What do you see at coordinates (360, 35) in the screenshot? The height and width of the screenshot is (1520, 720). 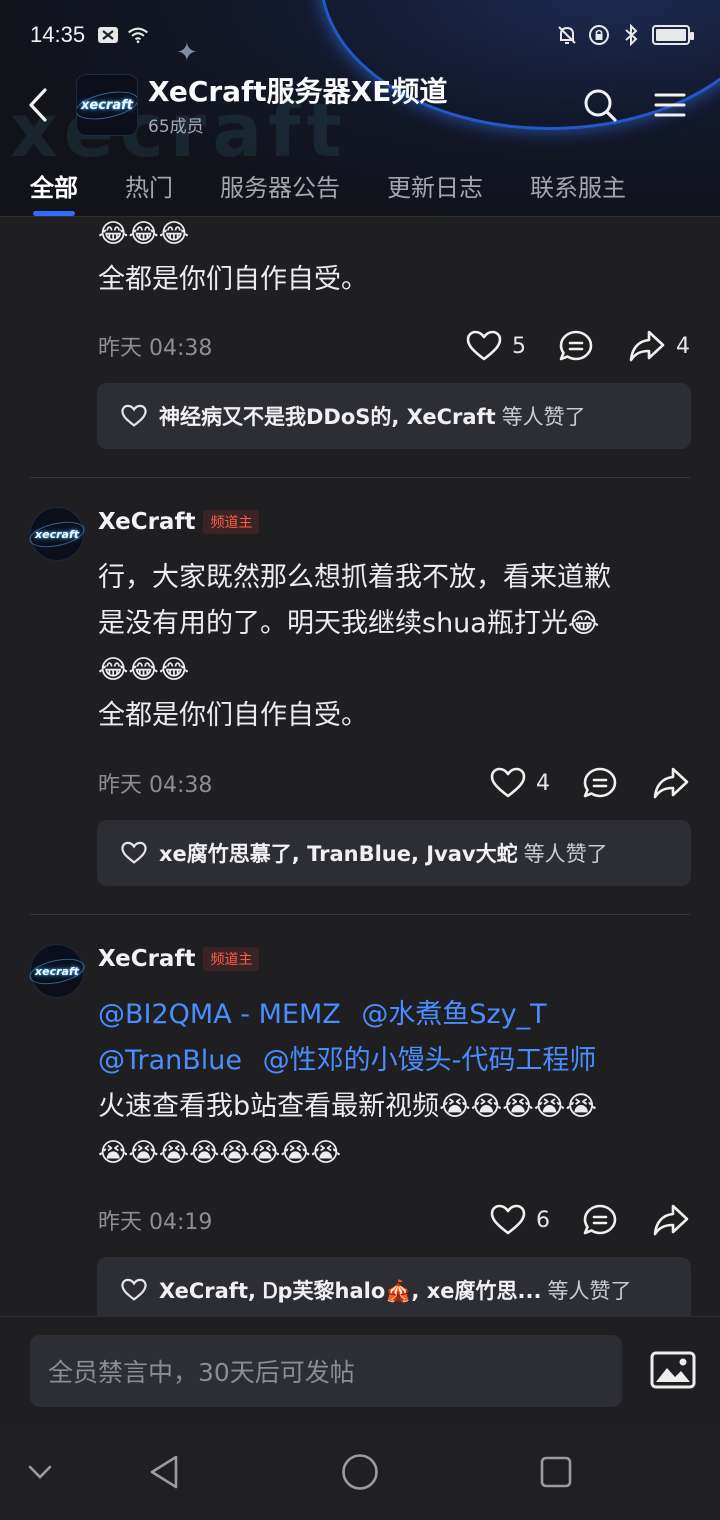 I see `status-bar: 14:35` at bounding box center [360, 35].